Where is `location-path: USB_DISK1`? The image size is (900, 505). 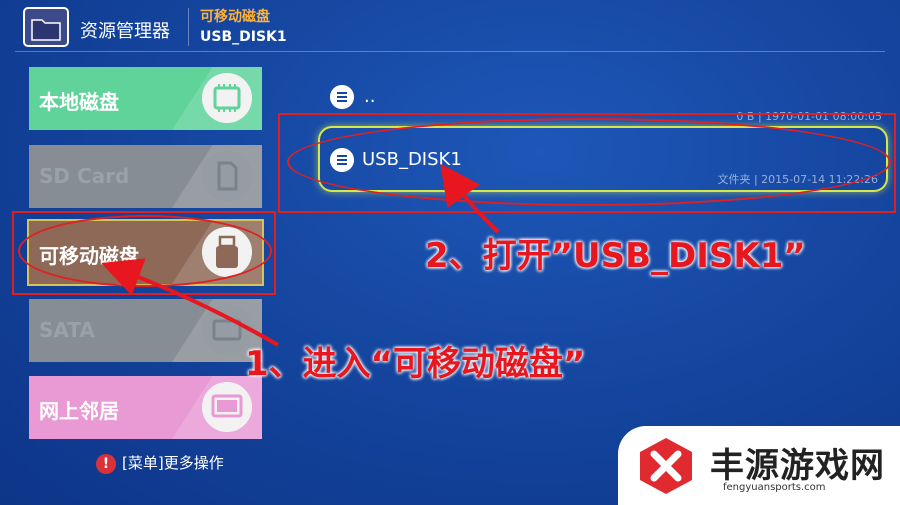
location-path: USB_DISK1 is located at coordinates (243, 37).